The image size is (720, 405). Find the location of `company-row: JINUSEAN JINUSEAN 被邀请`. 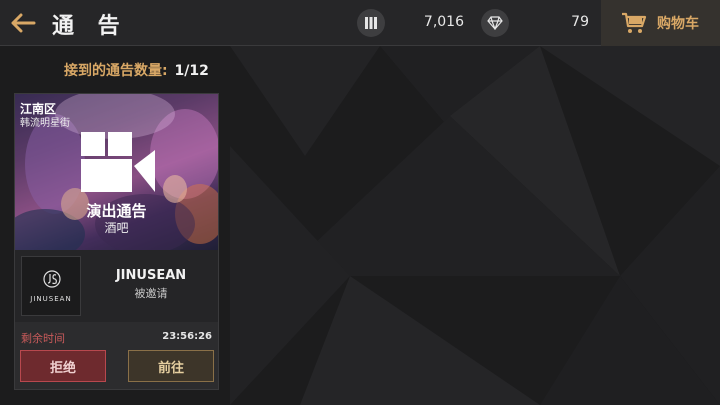

company-row: JINUSEAN JINUSEAN 被邀请 is located at coordinates (116, 286).